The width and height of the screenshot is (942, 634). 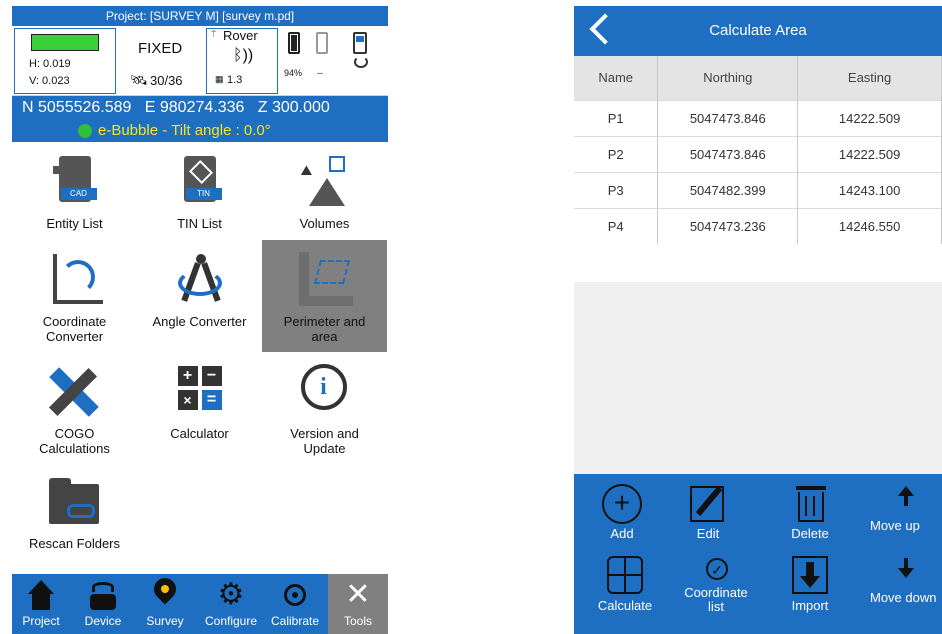 I want to click on table-row: P3 5047482.399 14243.100, so click(x=758, y=189).